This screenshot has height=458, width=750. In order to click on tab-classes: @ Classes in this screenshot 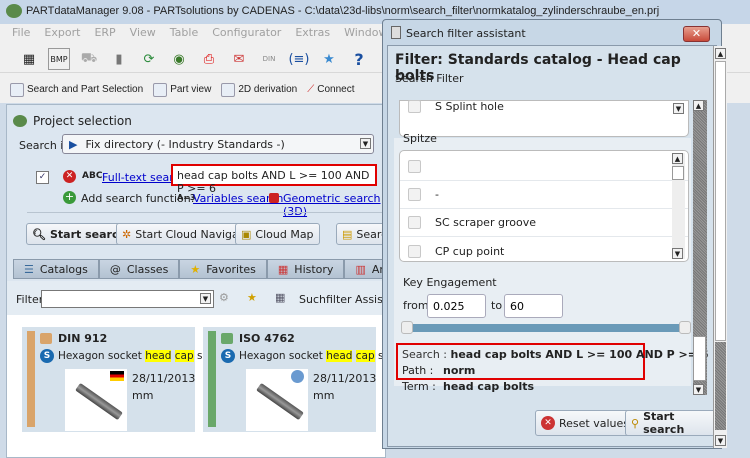, I will do `click(139, 269)`.